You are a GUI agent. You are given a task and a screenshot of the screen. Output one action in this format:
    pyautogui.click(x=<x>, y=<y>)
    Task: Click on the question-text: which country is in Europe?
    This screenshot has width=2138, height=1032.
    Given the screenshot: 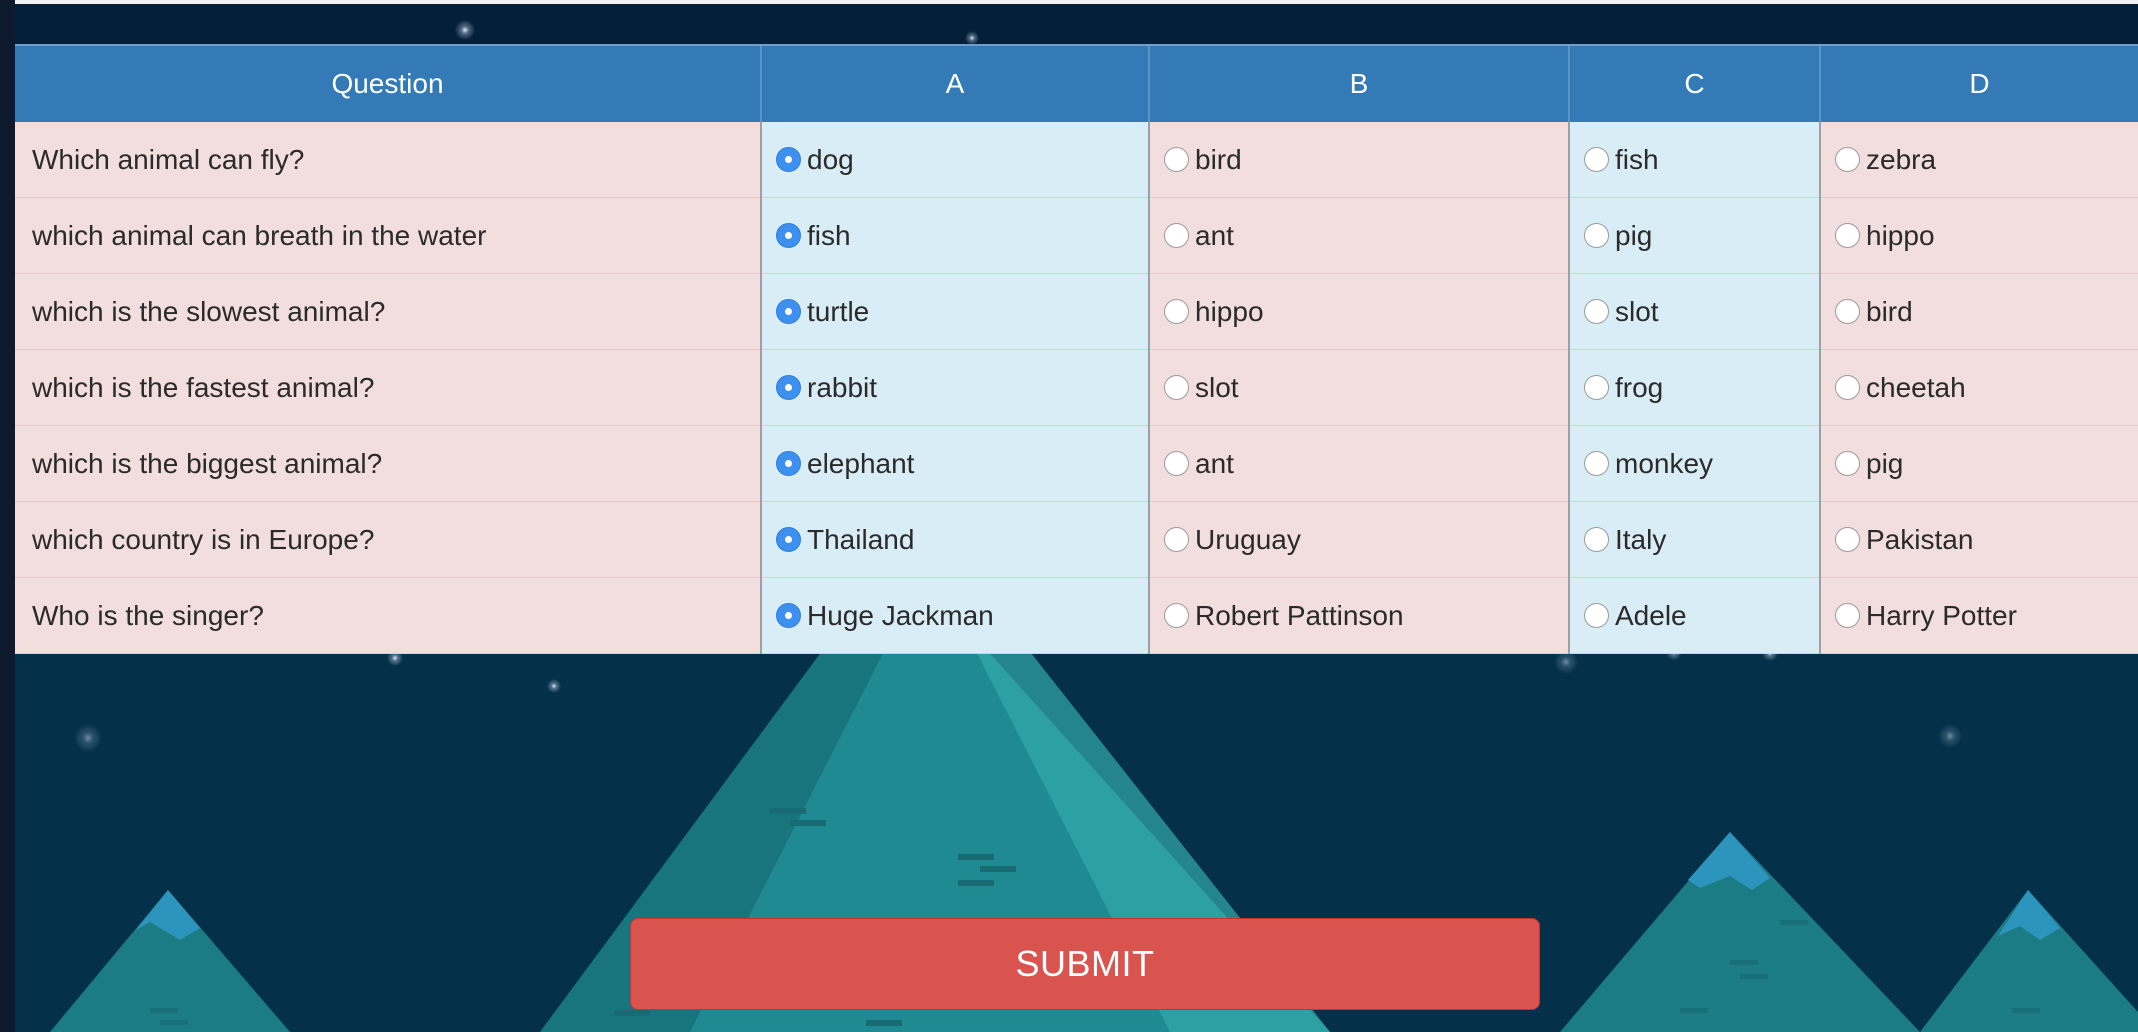 What is the action you would take?
    pyautogui.click(x=388, y=539)
    